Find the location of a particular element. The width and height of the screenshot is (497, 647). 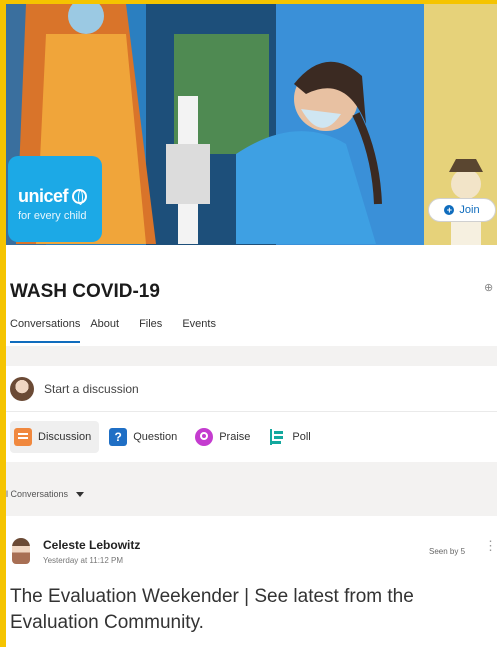

composer-actions: Discussion ? Question Praise Poll is located at coordinates (251, 437).